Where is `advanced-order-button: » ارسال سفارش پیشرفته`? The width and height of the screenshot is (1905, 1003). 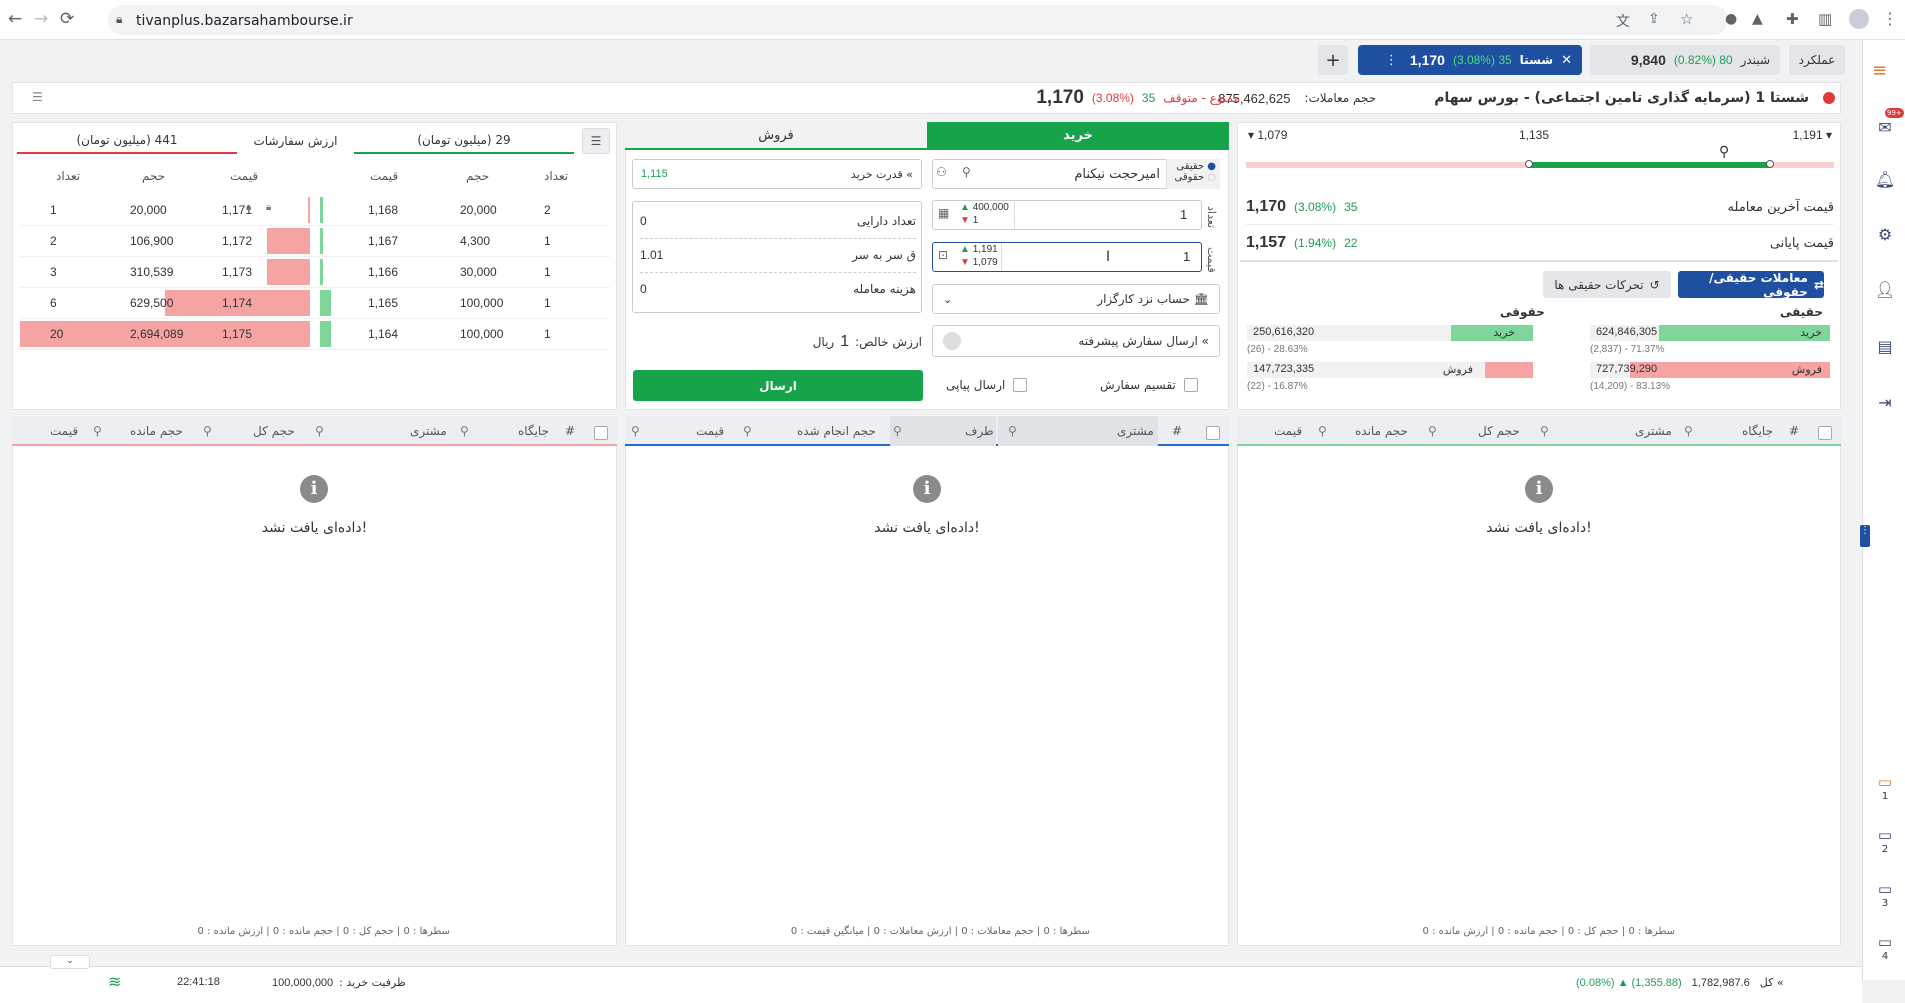 advanced-order-button: » ارسال سفارش پیشرفته is located at coordinates (1076, 341).